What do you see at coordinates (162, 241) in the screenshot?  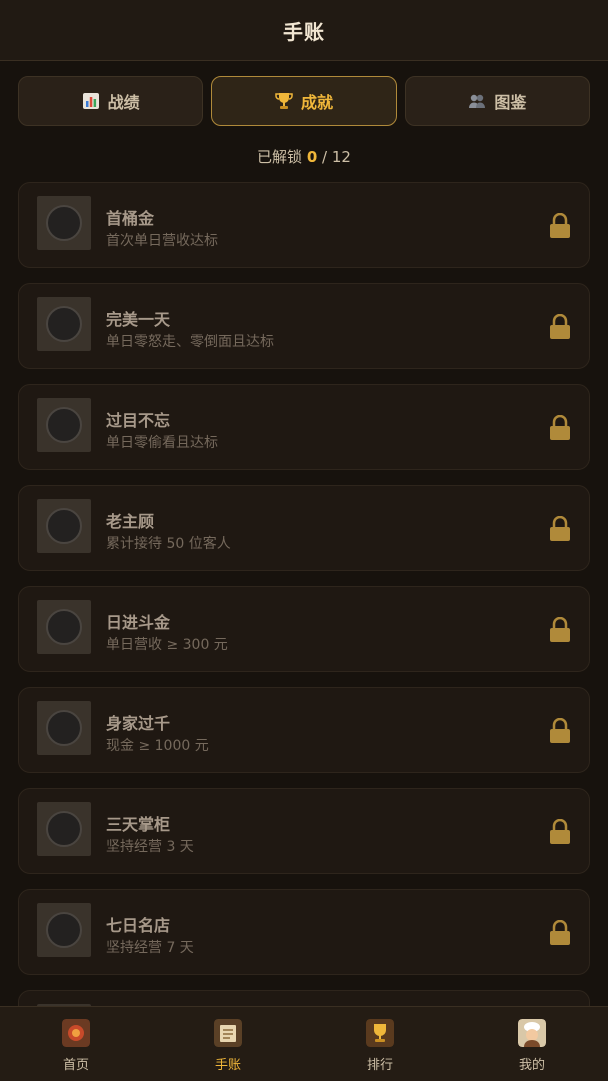 I see `achievement-desc: 首次单日营收达标` at bounding box center [162, 241].